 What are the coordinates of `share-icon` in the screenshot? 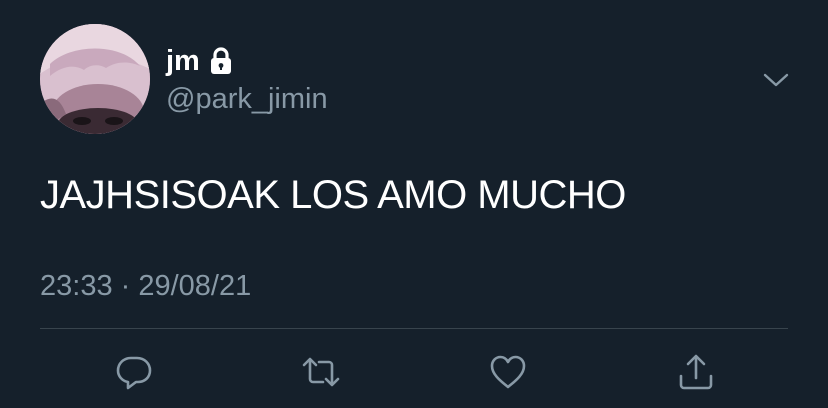 It's located at (696, 372).